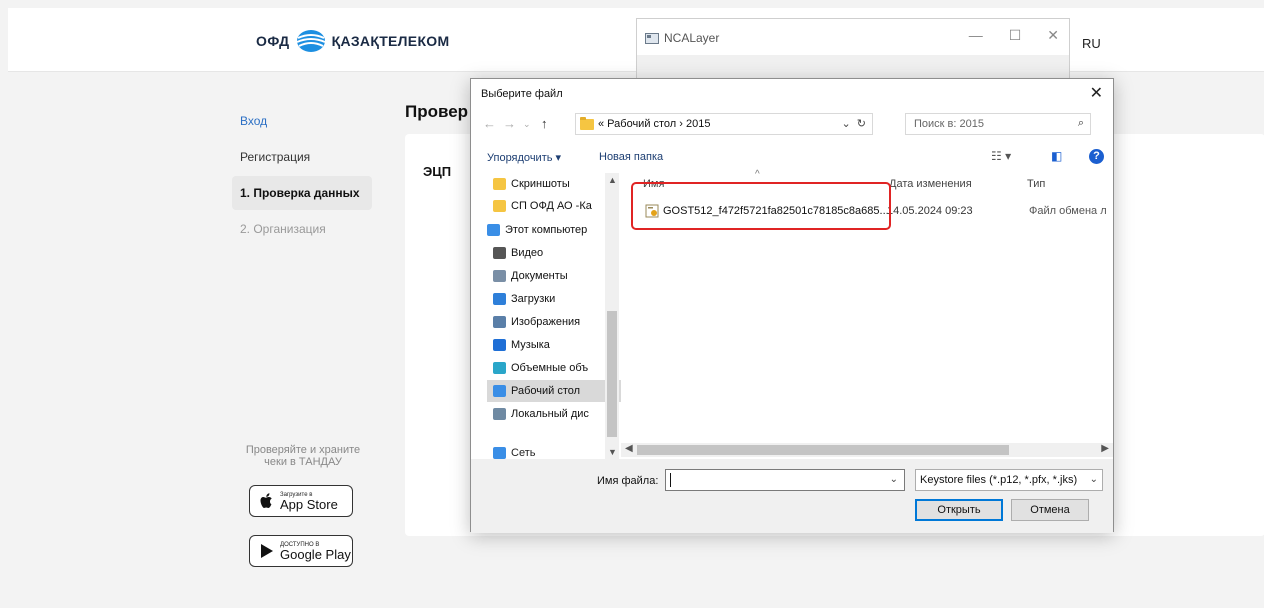 This screenshot has width=1264, height=608. What do you see at coordinates (493, 230) in the screenshot?
I see `computer-icon` at bounding box center [493, 230].